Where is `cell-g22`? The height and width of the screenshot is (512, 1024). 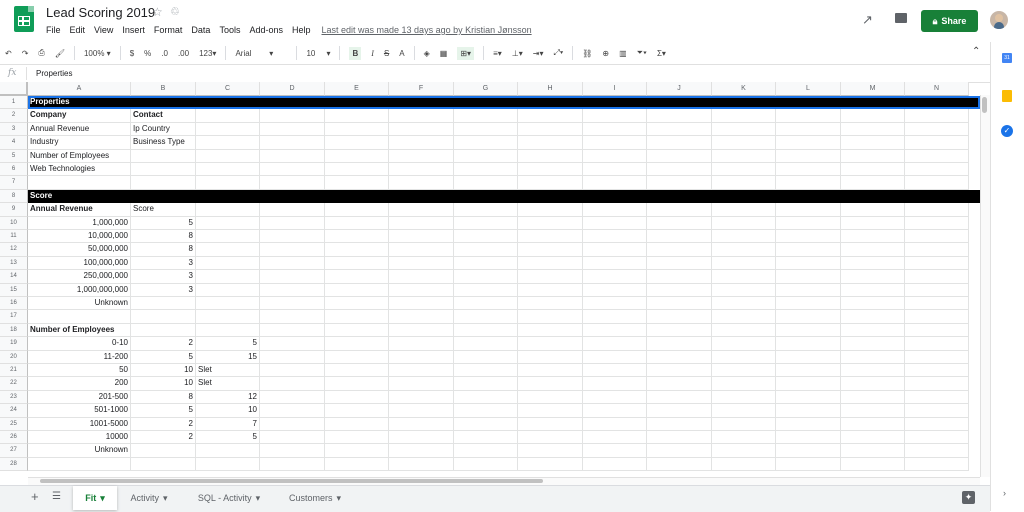
cell-g22 is located at coordinates (486, 384).